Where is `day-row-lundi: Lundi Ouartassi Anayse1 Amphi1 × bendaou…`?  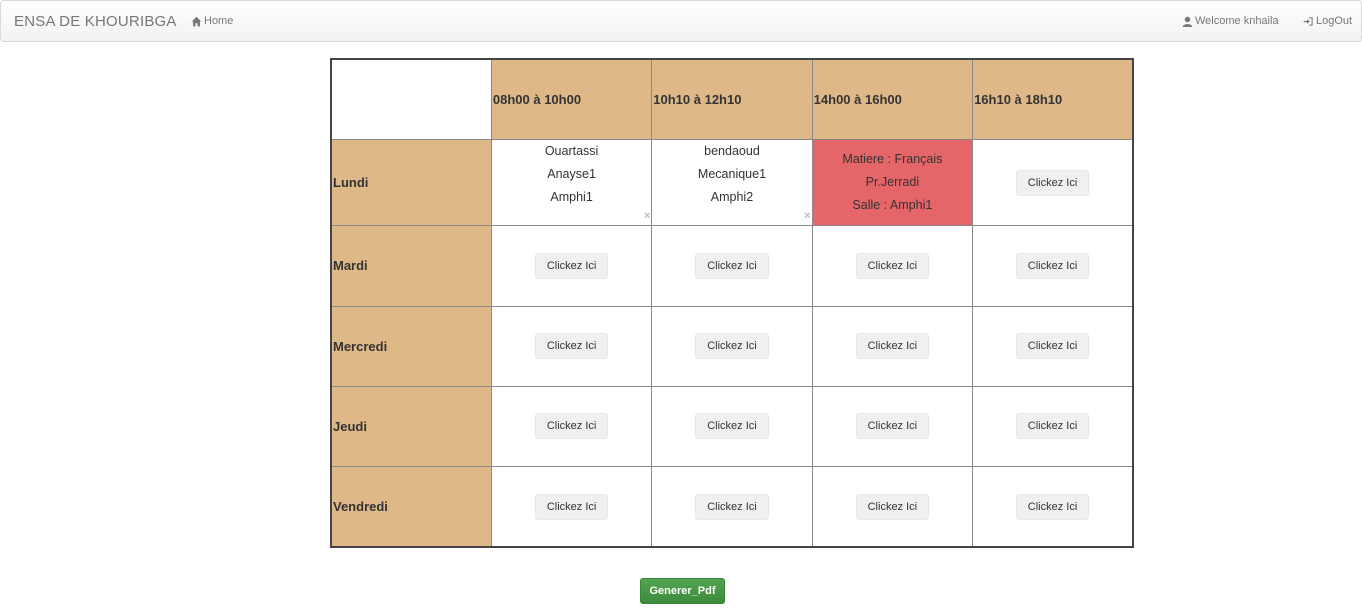
day-row-lundi: Lundi Ouartassi Anayse1 Amphi1 × bendaou… is located at coordinates (732, 182).